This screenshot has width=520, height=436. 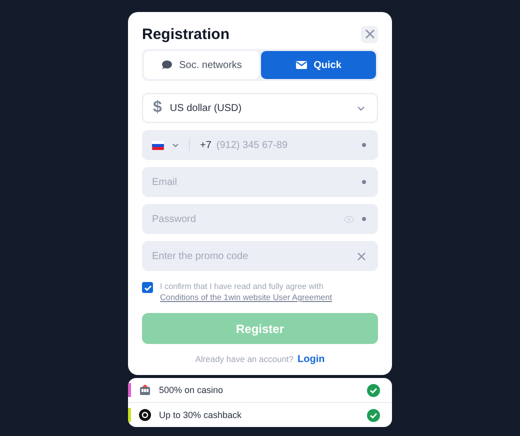 What do you see at coordinates (186, 34) in the screenshot?
I see `dialog-title: Registration` at bounding box center [186, 34].